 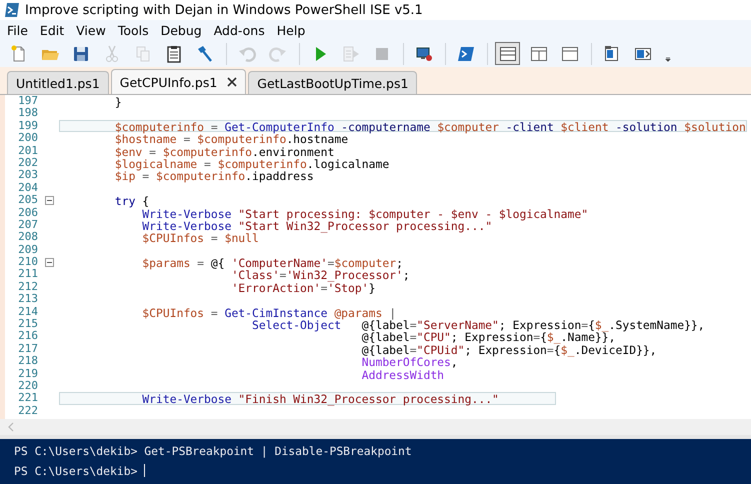 I want to click on code-line: Write-Verbose "Start processing: $computer - $env - $logicalname", so click(x=365, y=212).